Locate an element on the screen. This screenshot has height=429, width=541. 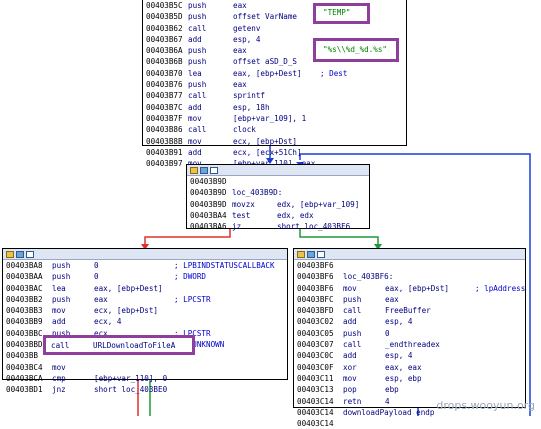
instruction-line: 00403BA4 test edx, edx is located at coordinates (279, 215).